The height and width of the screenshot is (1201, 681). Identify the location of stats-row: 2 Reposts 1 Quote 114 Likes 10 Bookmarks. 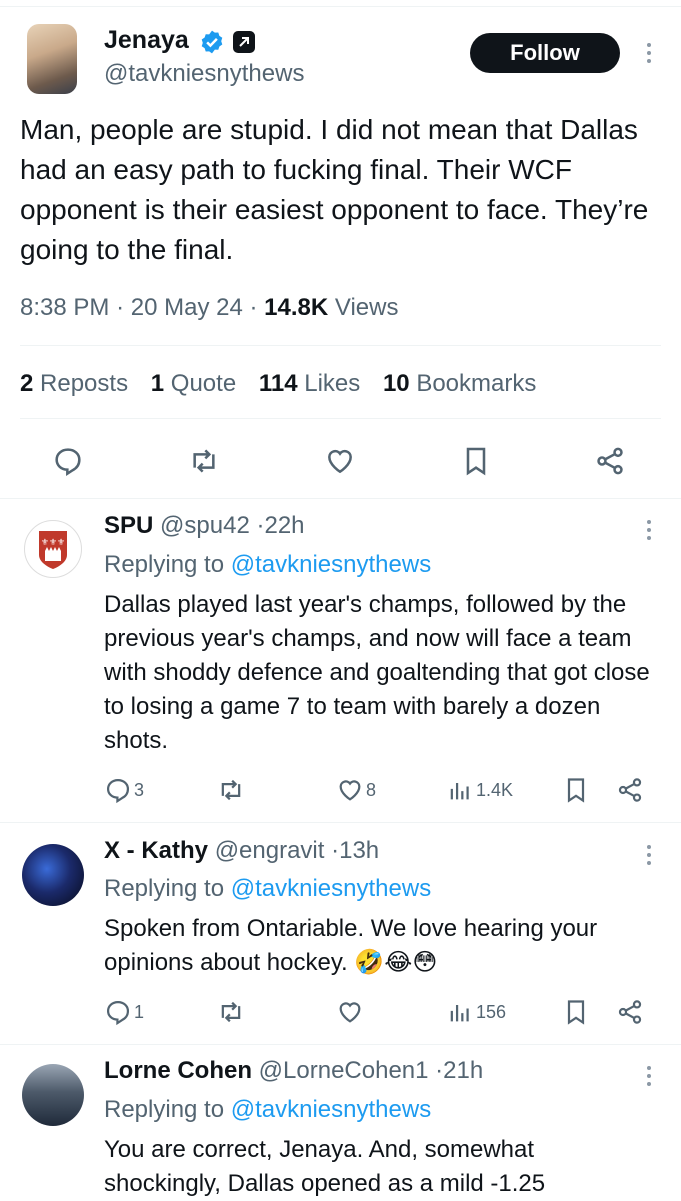
(278, 384).